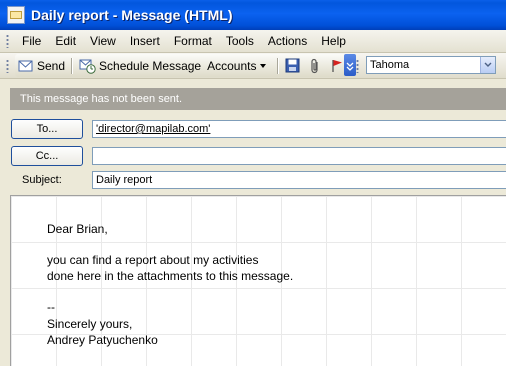 The image size is (506, 366). What do you see at coordinates (65, 41) in the screenshot?
I see `menu-edit: Edit` at bounding box center [65, 41].